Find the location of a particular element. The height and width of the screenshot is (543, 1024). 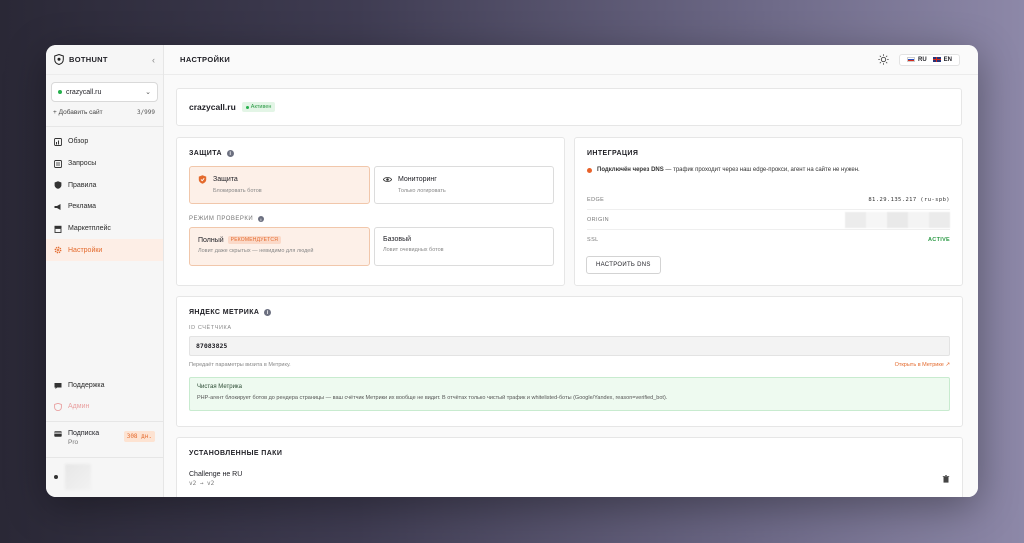

origin-key: ORIGIN is located at coordinates (598, 219).